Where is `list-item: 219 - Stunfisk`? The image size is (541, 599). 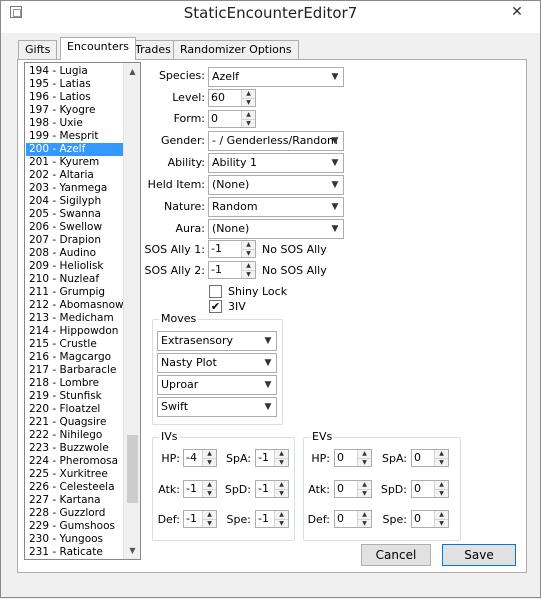
list-item: 219 - Stunfisk is located at coordinates (74, 396).